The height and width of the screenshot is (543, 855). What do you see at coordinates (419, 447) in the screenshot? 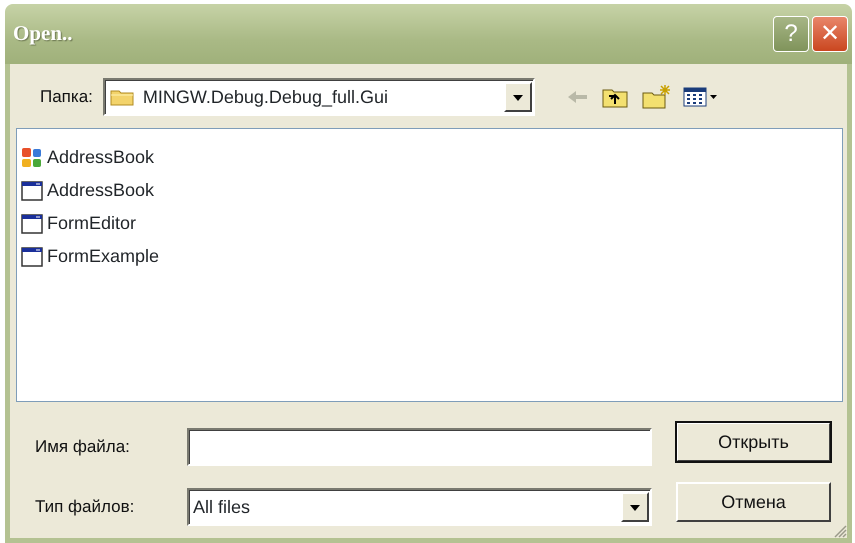
I see `file-name-field` at bounding box center [419, 447].